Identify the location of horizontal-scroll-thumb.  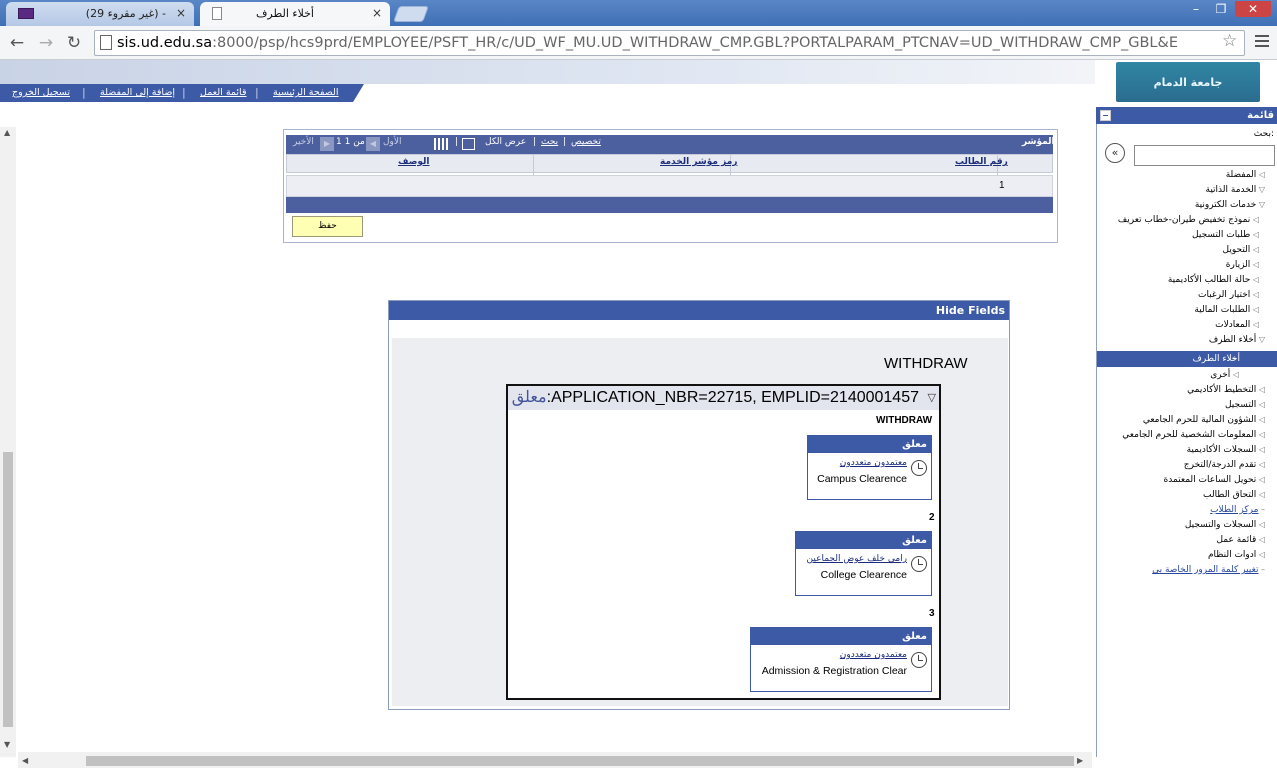
(580, 761).